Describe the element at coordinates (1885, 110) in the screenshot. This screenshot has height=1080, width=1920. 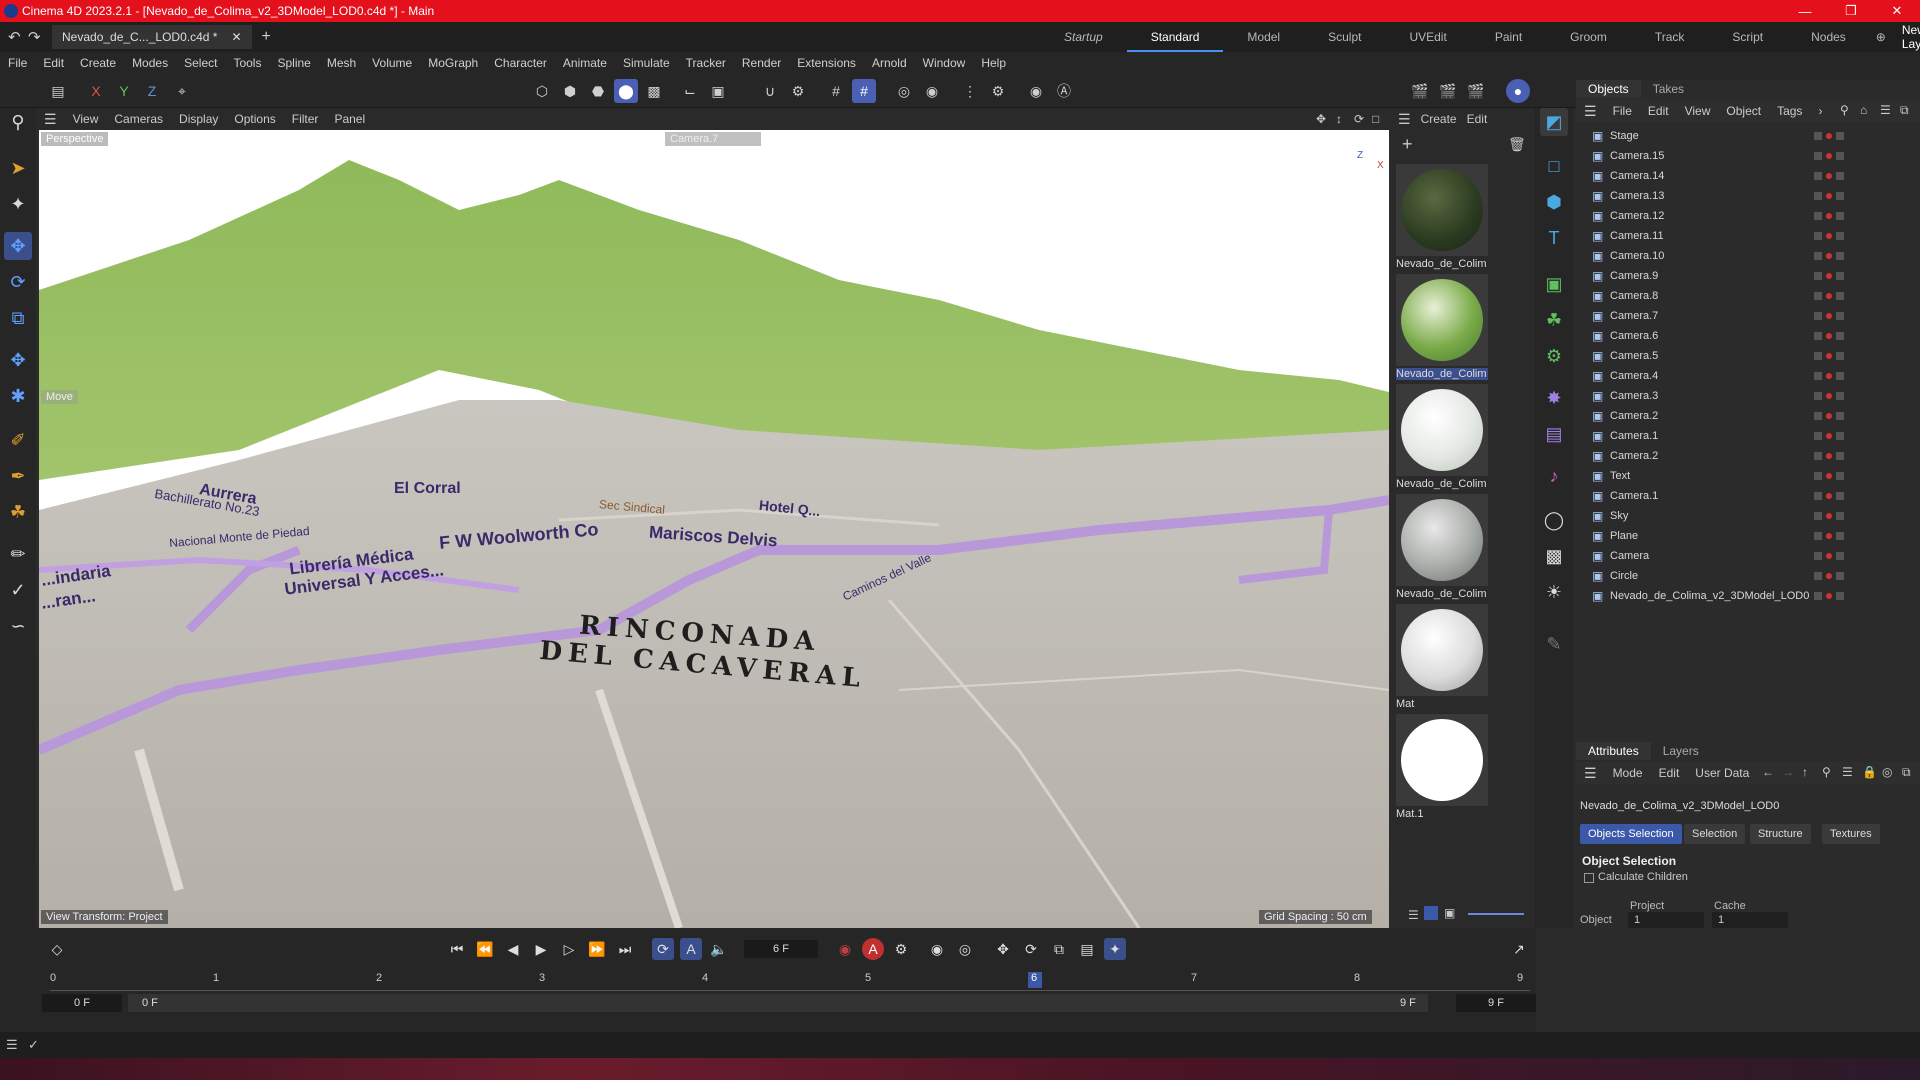
I see `objects-filter-icon: ☰` at that location.